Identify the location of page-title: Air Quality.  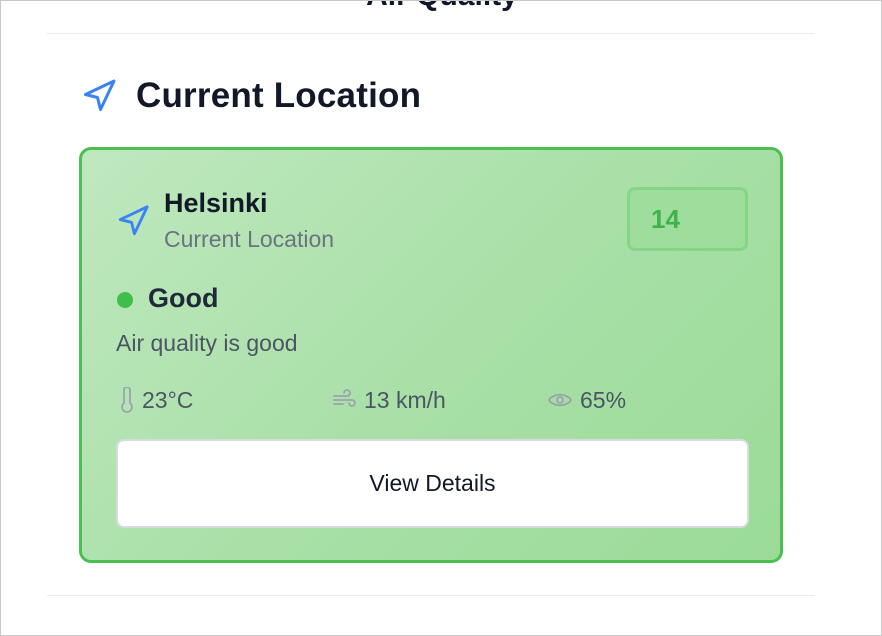
(441, 7).